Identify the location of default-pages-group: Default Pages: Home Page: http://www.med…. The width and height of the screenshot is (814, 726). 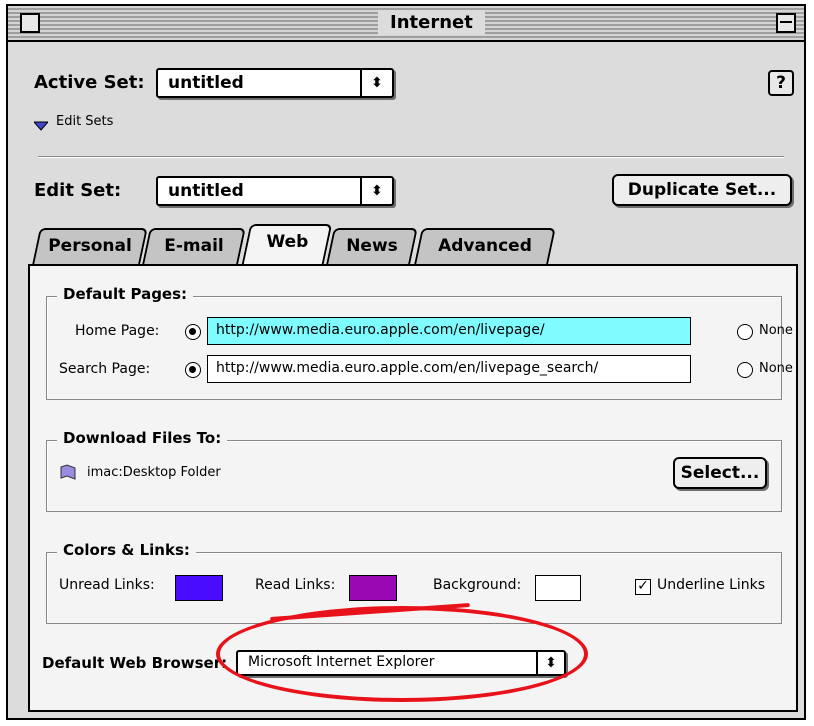
(419, 342).